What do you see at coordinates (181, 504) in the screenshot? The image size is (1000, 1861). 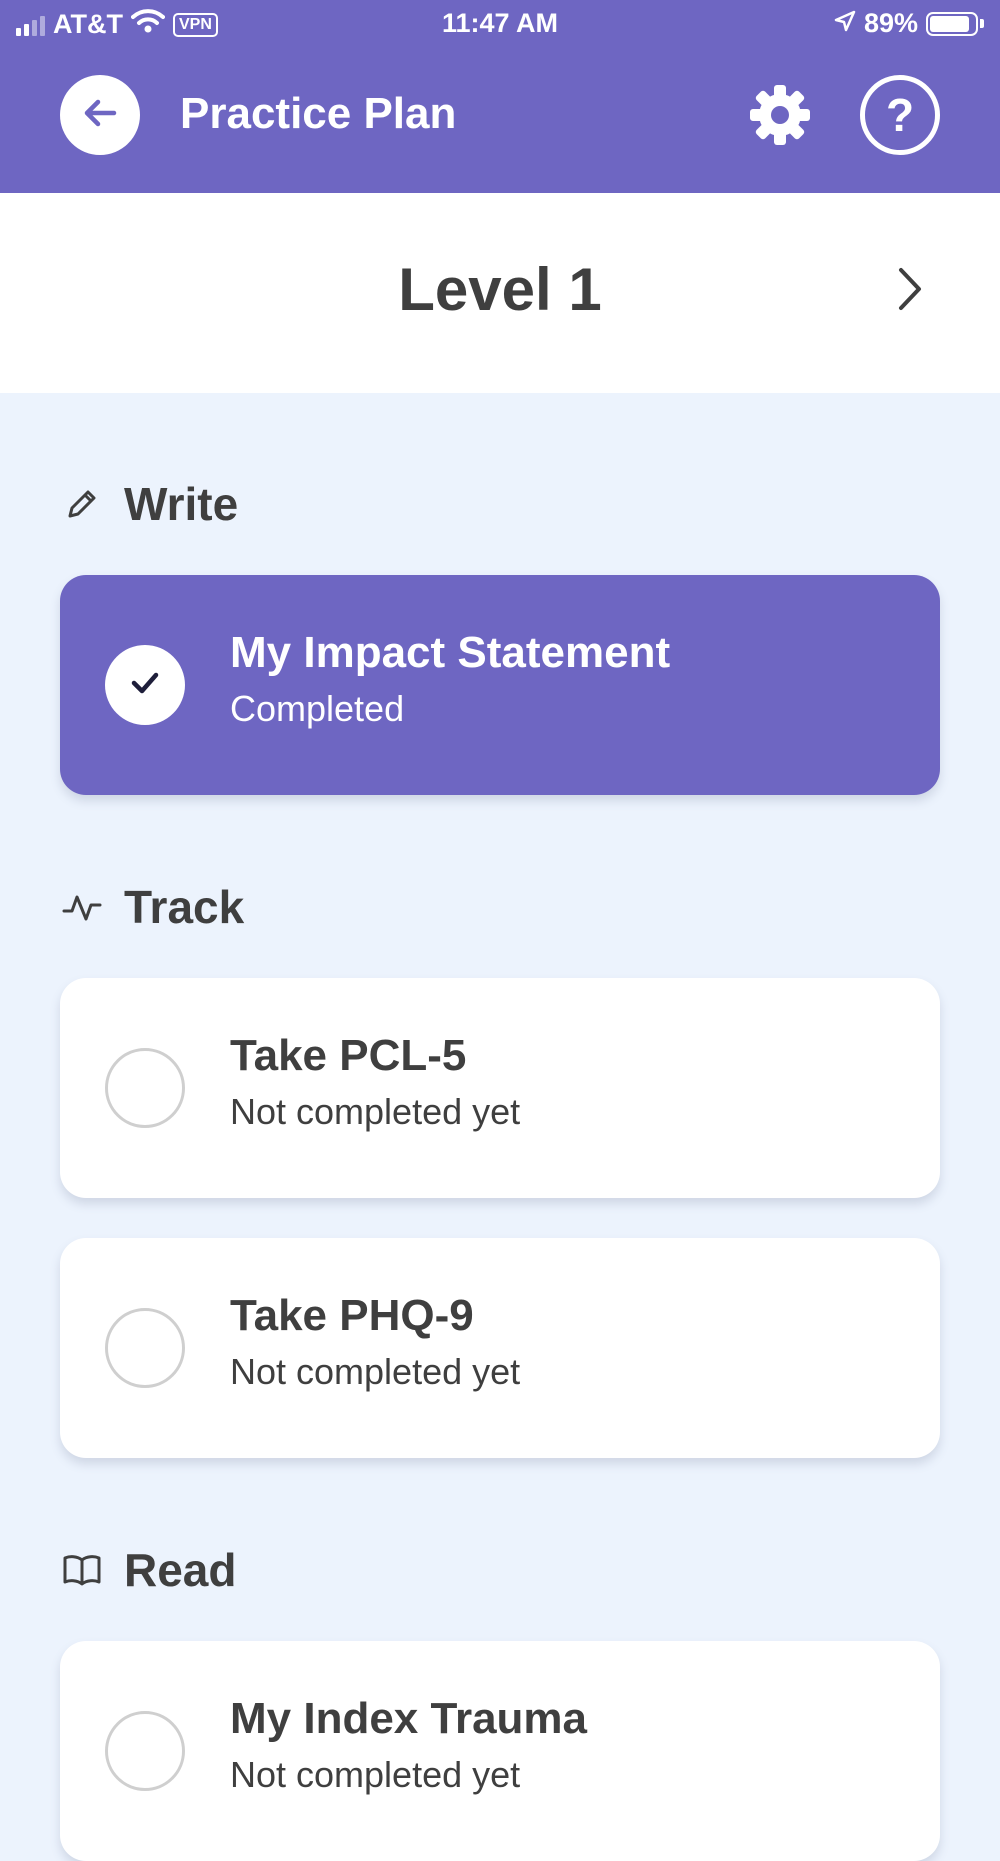 I see `section-title-write: Write` at bounding box center [181, 504].